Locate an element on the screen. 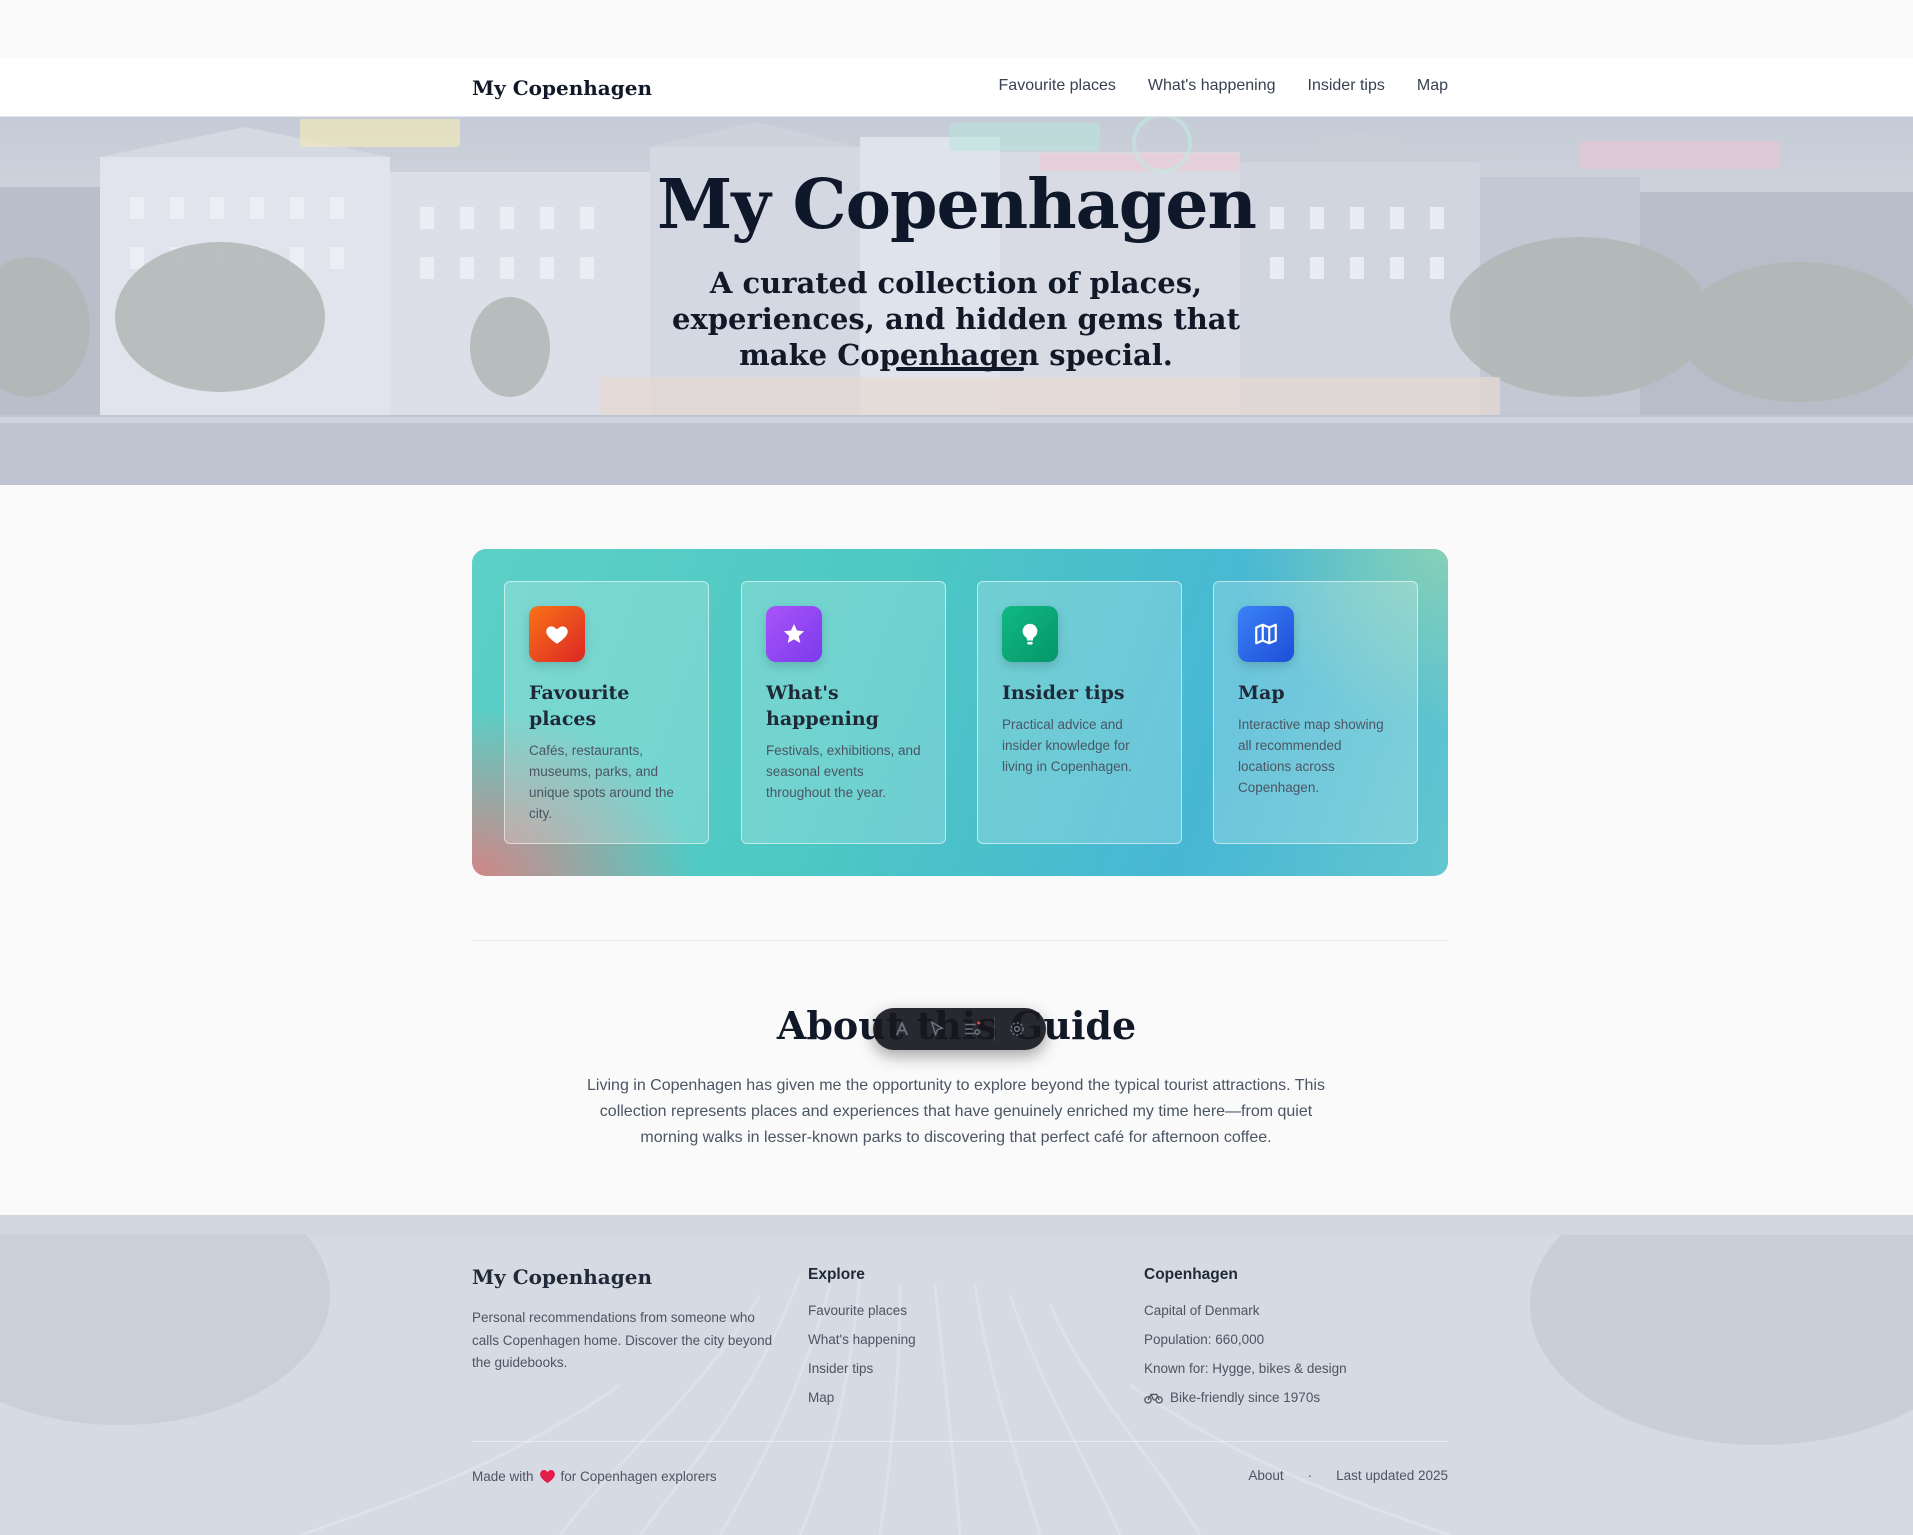  nav-link-favourite-places: Favourite places is located at coordinates (1057, 86).